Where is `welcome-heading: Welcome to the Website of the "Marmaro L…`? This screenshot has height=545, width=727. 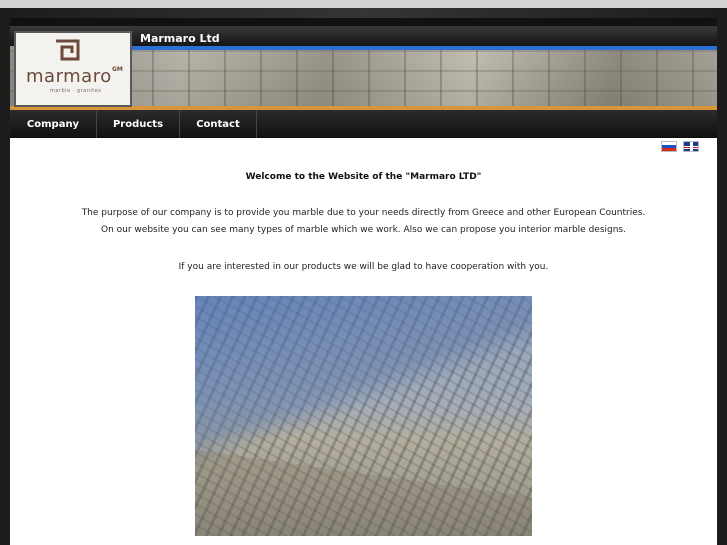
welcome-heading: Welcome to the Website of the "Marmaro L… is located at coordinates (363, 177).